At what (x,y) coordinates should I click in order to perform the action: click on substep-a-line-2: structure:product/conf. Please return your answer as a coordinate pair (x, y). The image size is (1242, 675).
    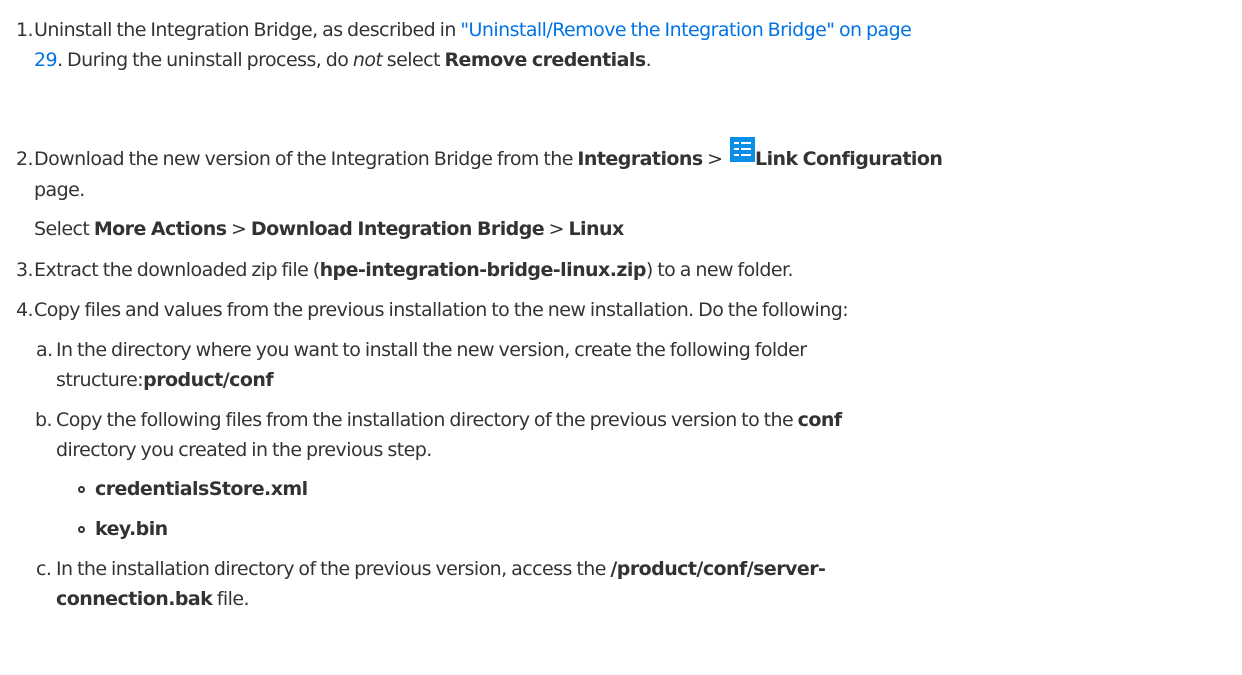
    Looking at the image, I should click on (165, 380).